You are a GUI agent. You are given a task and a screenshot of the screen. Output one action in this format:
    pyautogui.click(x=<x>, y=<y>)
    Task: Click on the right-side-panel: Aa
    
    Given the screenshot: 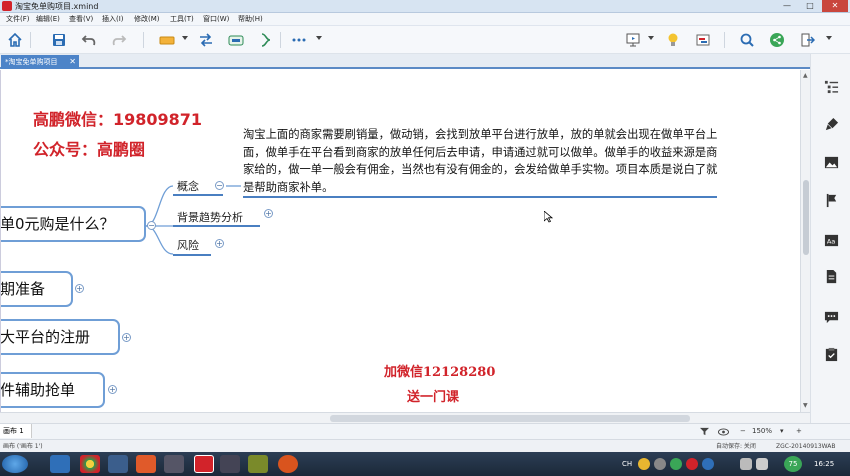 What is the action you would take?
    pyautogui.click(x=830, y=238)
    